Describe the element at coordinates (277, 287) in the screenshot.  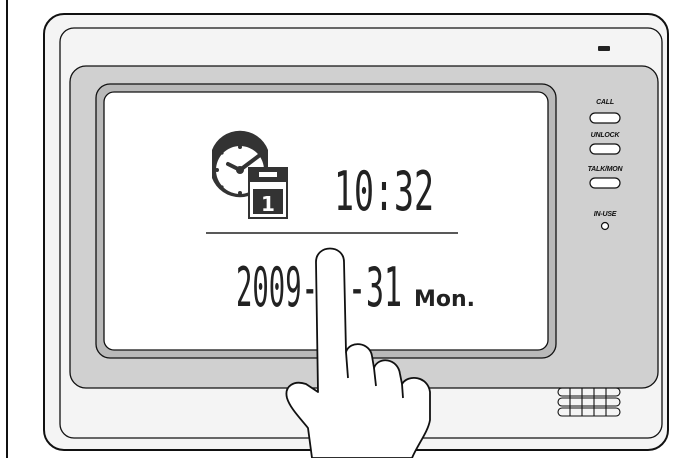
I see `date-display: 2009-` at that location.